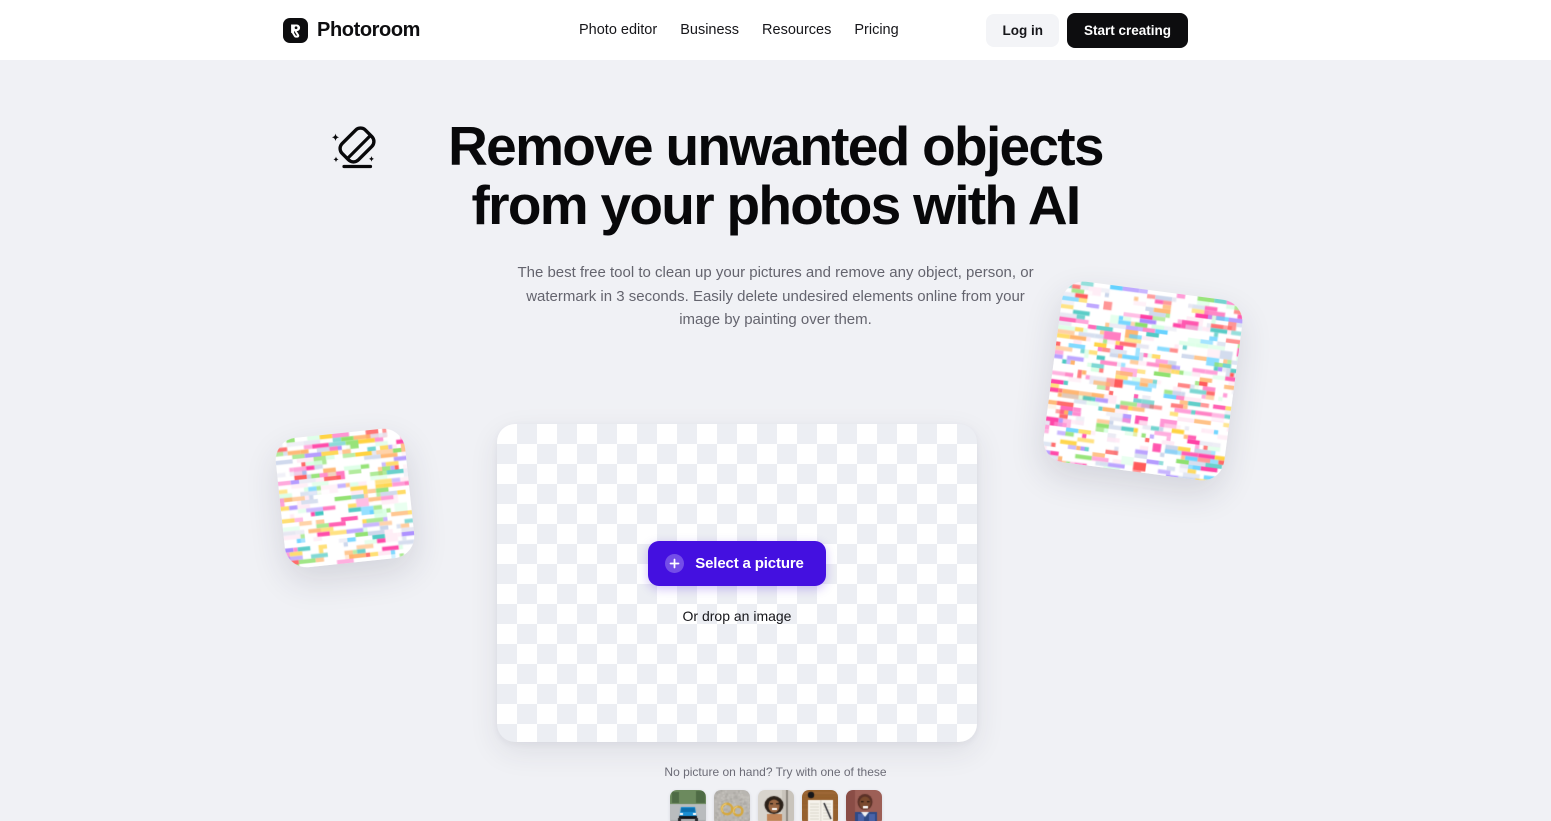 The width and height of the screenshot is (1551, 821). I want to click on photoroom-logo-icon, so click(295, 30).